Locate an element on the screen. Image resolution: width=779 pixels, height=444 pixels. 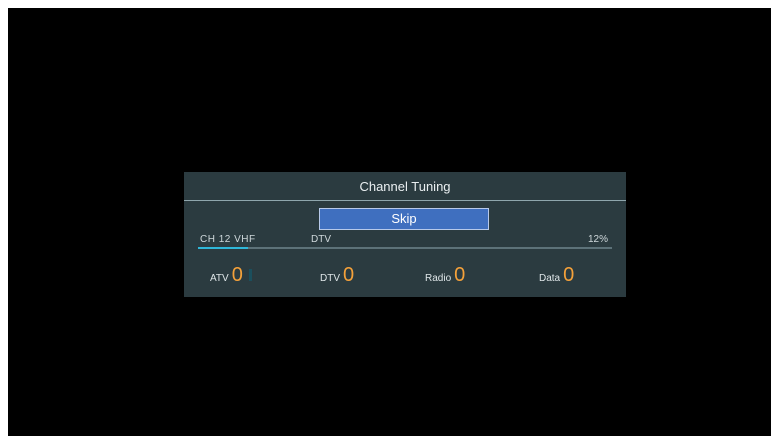
radio-count-label: Radio is located at coordinates (438, 278).